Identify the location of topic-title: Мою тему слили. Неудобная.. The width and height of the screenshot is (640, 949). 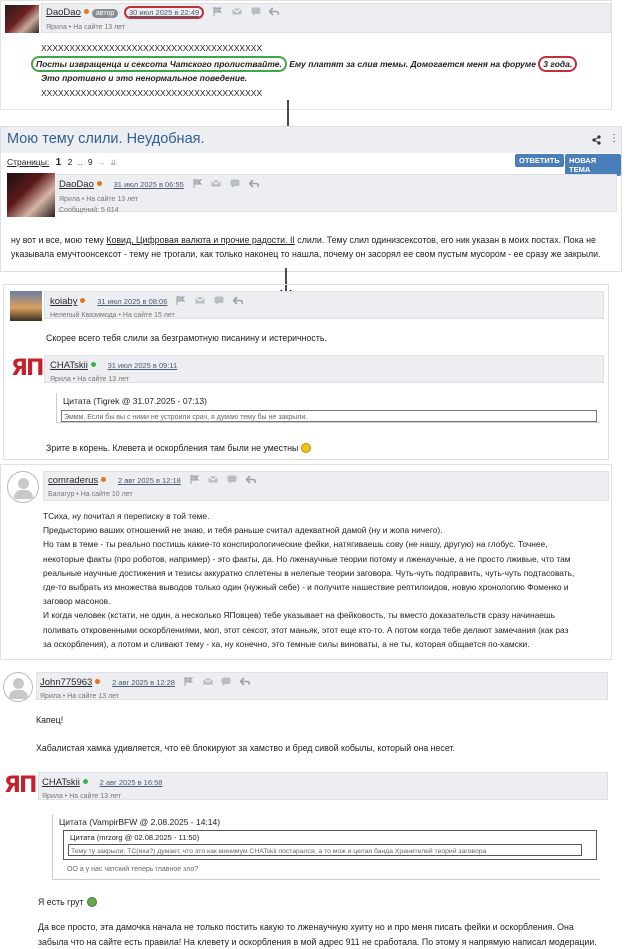
(106, 139).